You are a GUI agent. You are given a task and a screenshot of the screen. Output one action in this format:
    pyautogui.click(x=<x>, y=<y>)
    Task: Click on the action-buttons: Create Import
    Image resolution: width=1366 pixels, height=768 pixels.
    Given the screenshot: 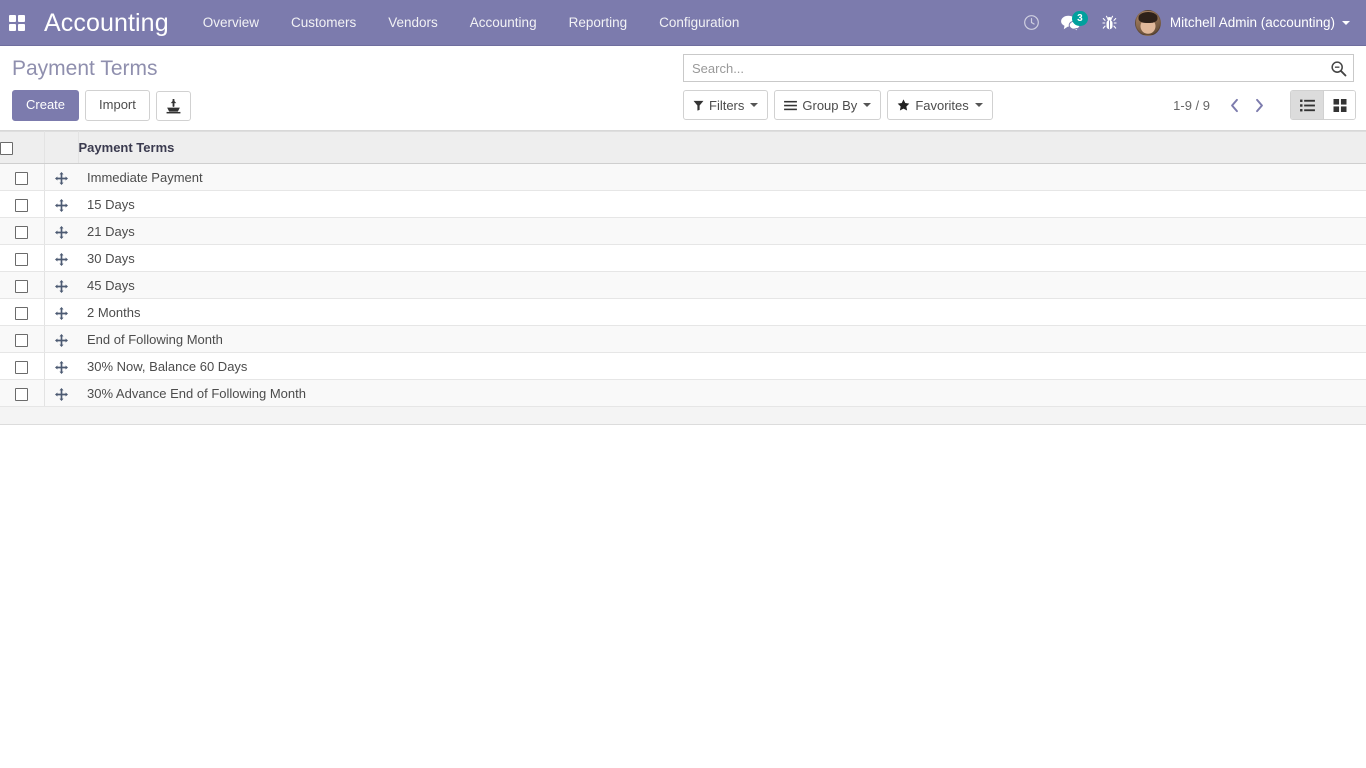 What is the action you would take?
    pyautogui.click(x=101, y=105)
    